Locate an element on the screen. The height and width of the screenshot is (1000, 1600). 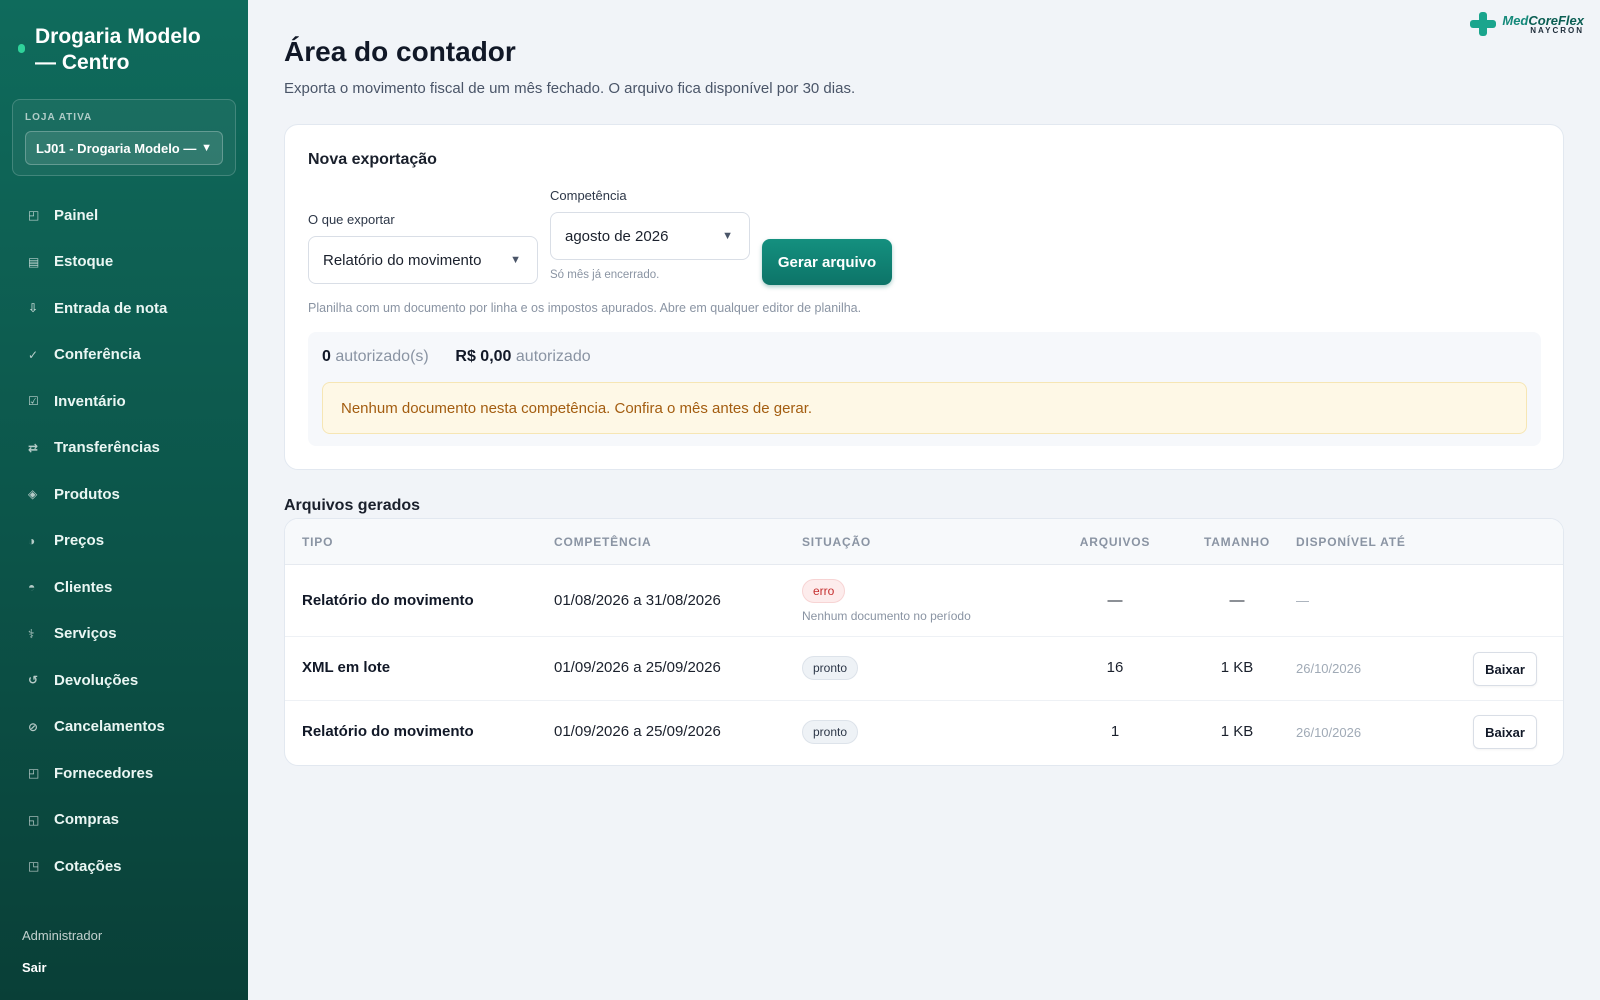
return-icon: ↺ is located at coordinates (33, 680).